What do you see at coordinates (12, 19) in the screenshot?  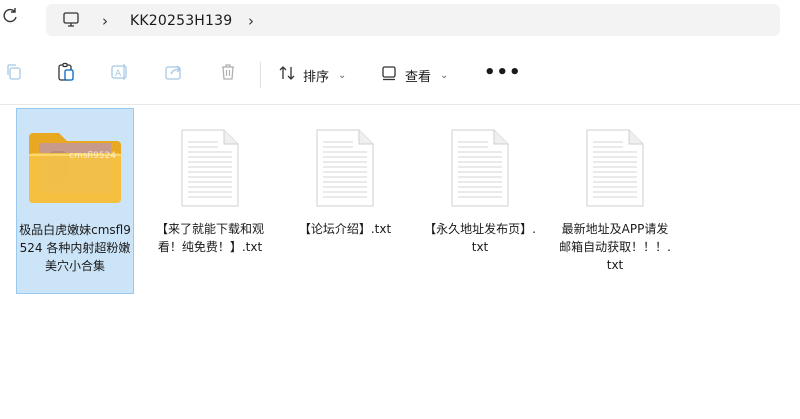 I see `refresh-icon` at bounding box center [12, 19].